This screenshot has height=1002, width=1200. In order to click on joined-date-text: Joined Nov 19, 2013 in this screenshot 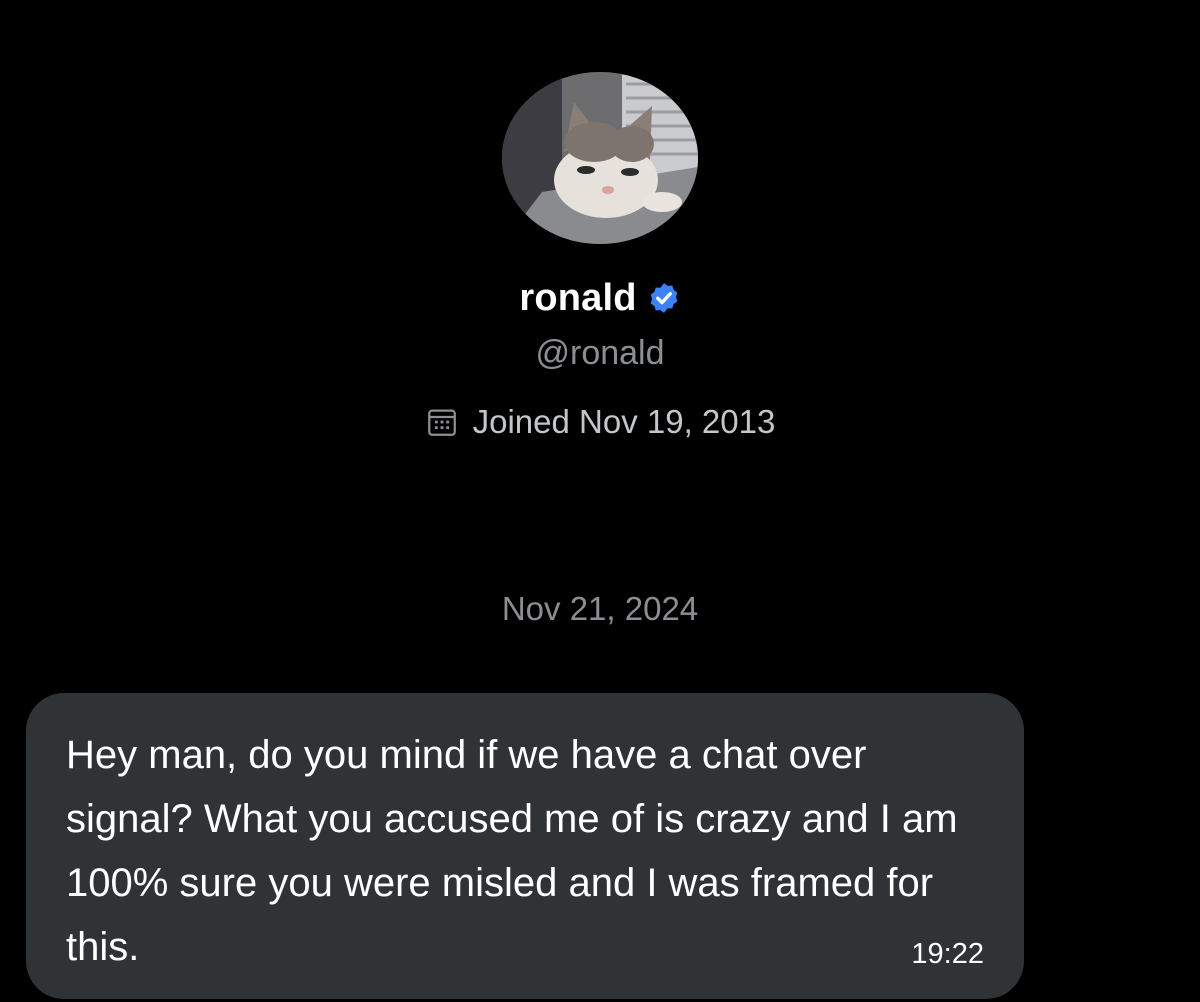, I will do `click(624, 421)`.